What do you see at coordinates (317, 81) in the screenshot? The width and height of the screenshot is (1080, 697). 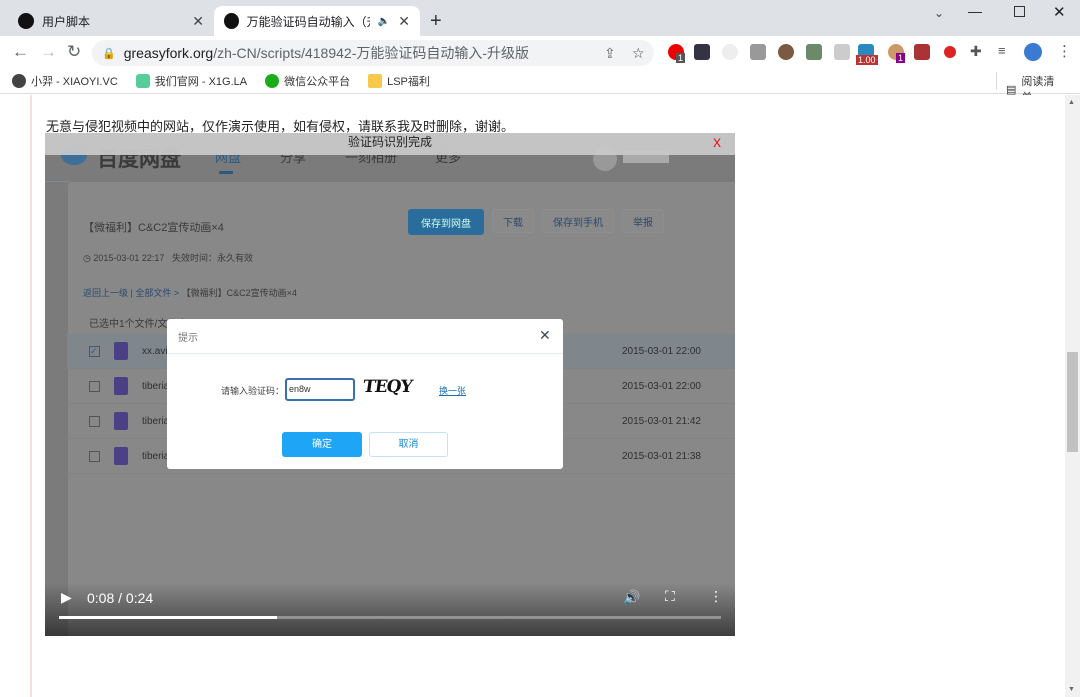 I see `bookmark-label: 微信公众平台` at bounding box center [317, 81].